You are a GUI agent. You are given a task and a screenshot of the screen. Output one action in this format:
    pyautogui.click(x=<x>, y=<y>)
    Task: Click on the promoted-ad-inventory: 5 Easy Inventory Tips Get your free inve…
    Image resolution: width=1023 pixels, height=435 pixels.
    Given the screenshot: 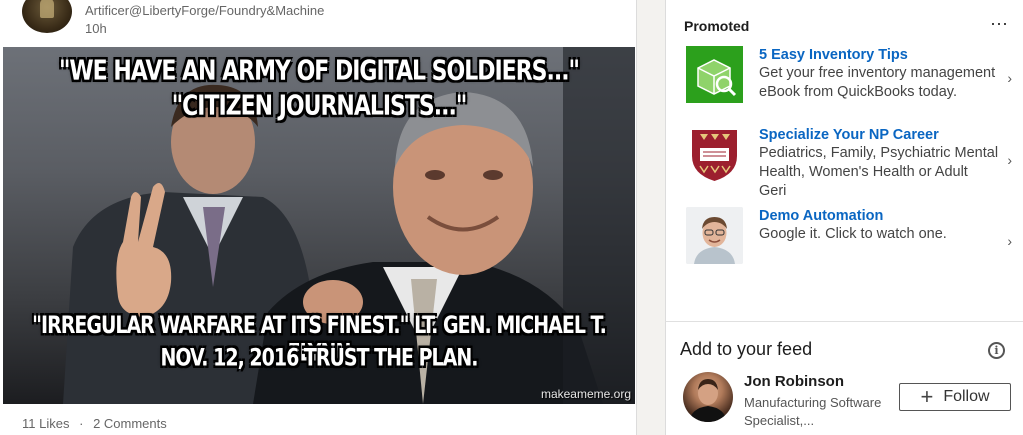 What is the action you would take?
    pyautogui.click(x=851, y=82)
    